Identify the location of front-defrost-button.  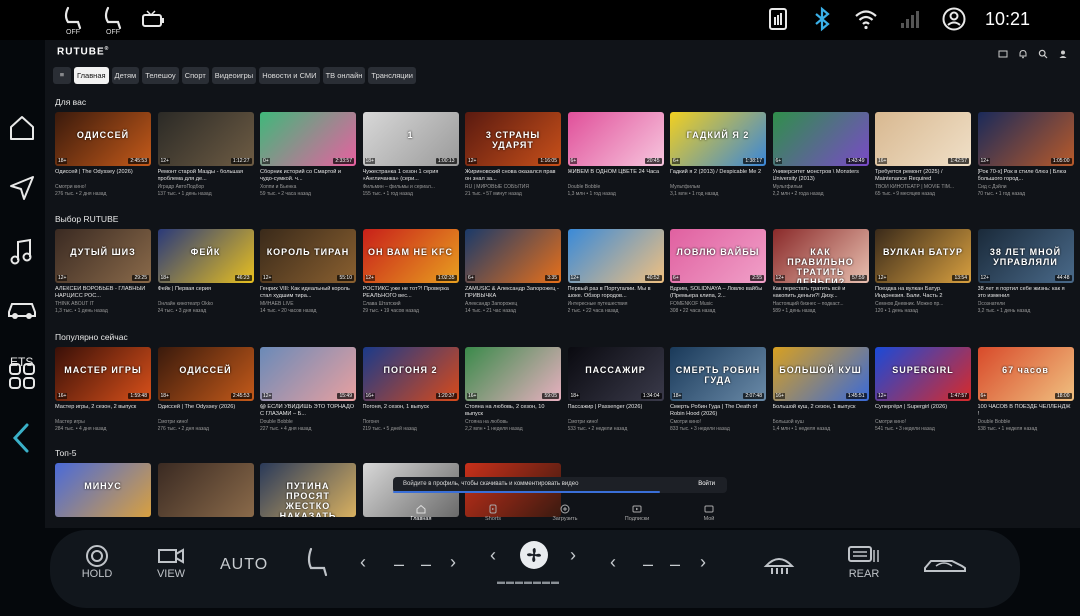
(779, 562).